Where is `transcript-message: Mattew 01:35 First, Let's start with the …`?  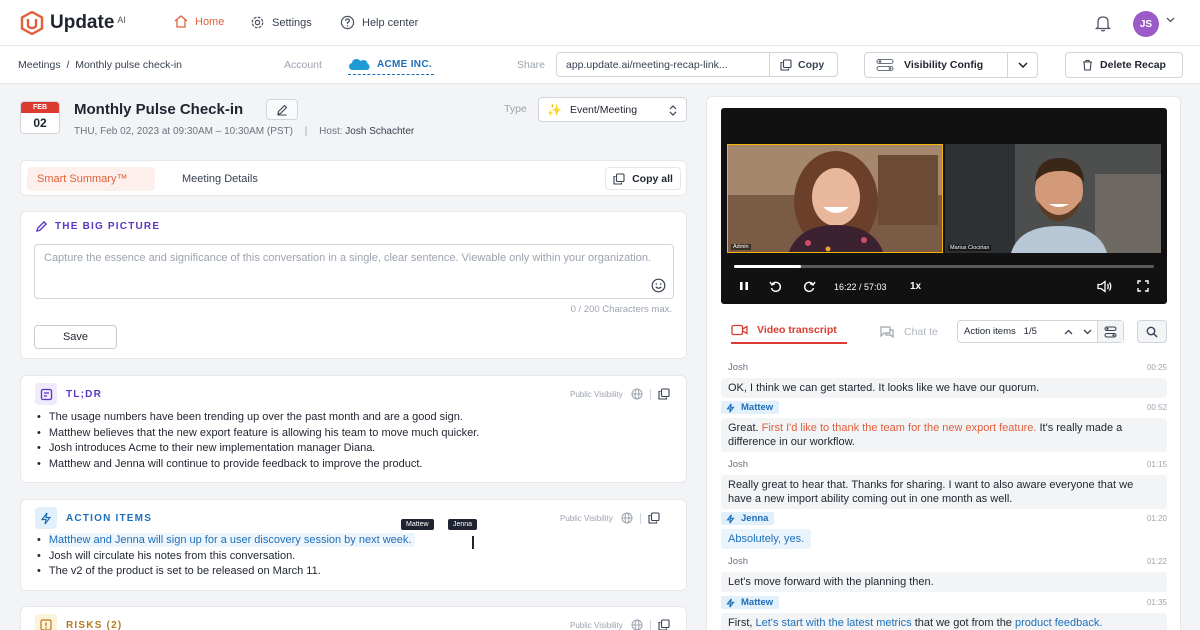 transcript-message: Mattew 01:35 First, Let's start with the … is located at coordinates (944, 613).